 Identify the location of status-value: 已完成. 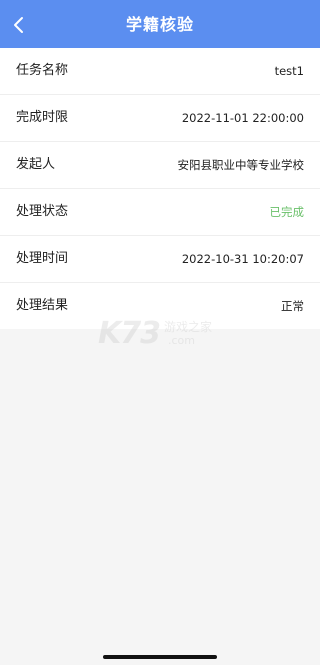
(287, 212).